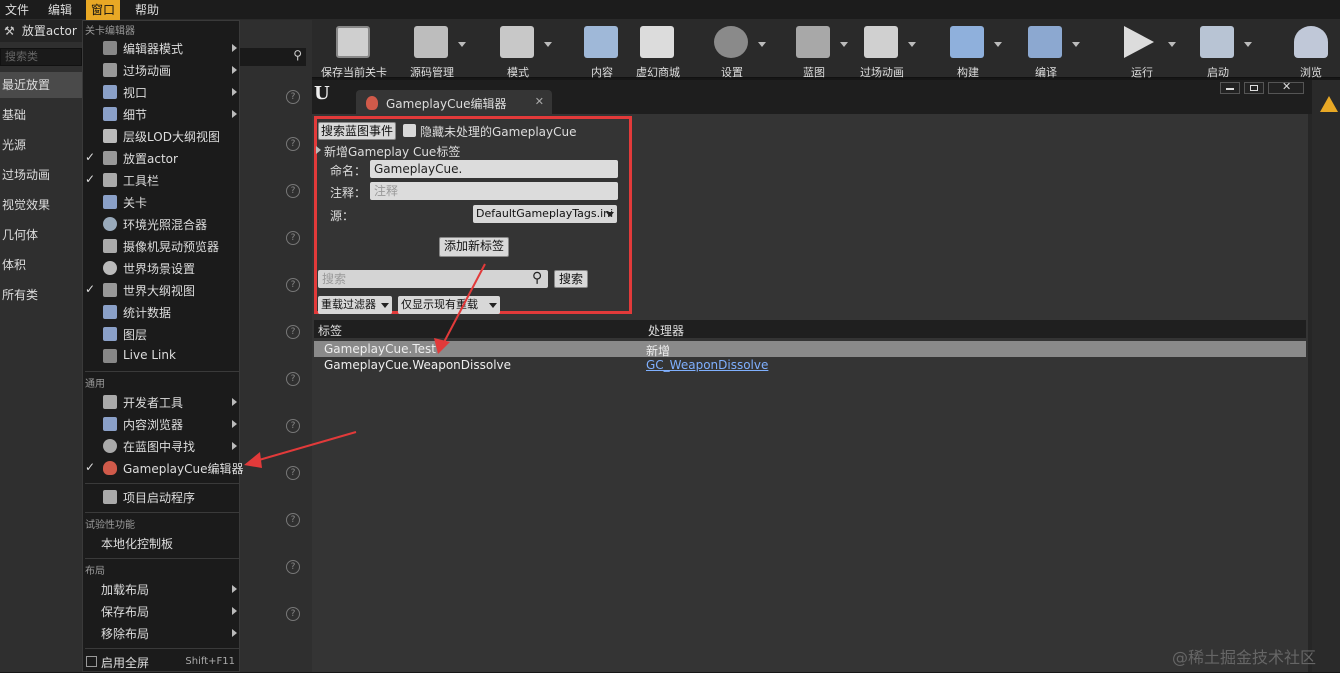 This screenshot has width=1340, height=673. I want to click on menu-item-hlod-outliner: 层级LOD大纲视图, so click(161, 136).